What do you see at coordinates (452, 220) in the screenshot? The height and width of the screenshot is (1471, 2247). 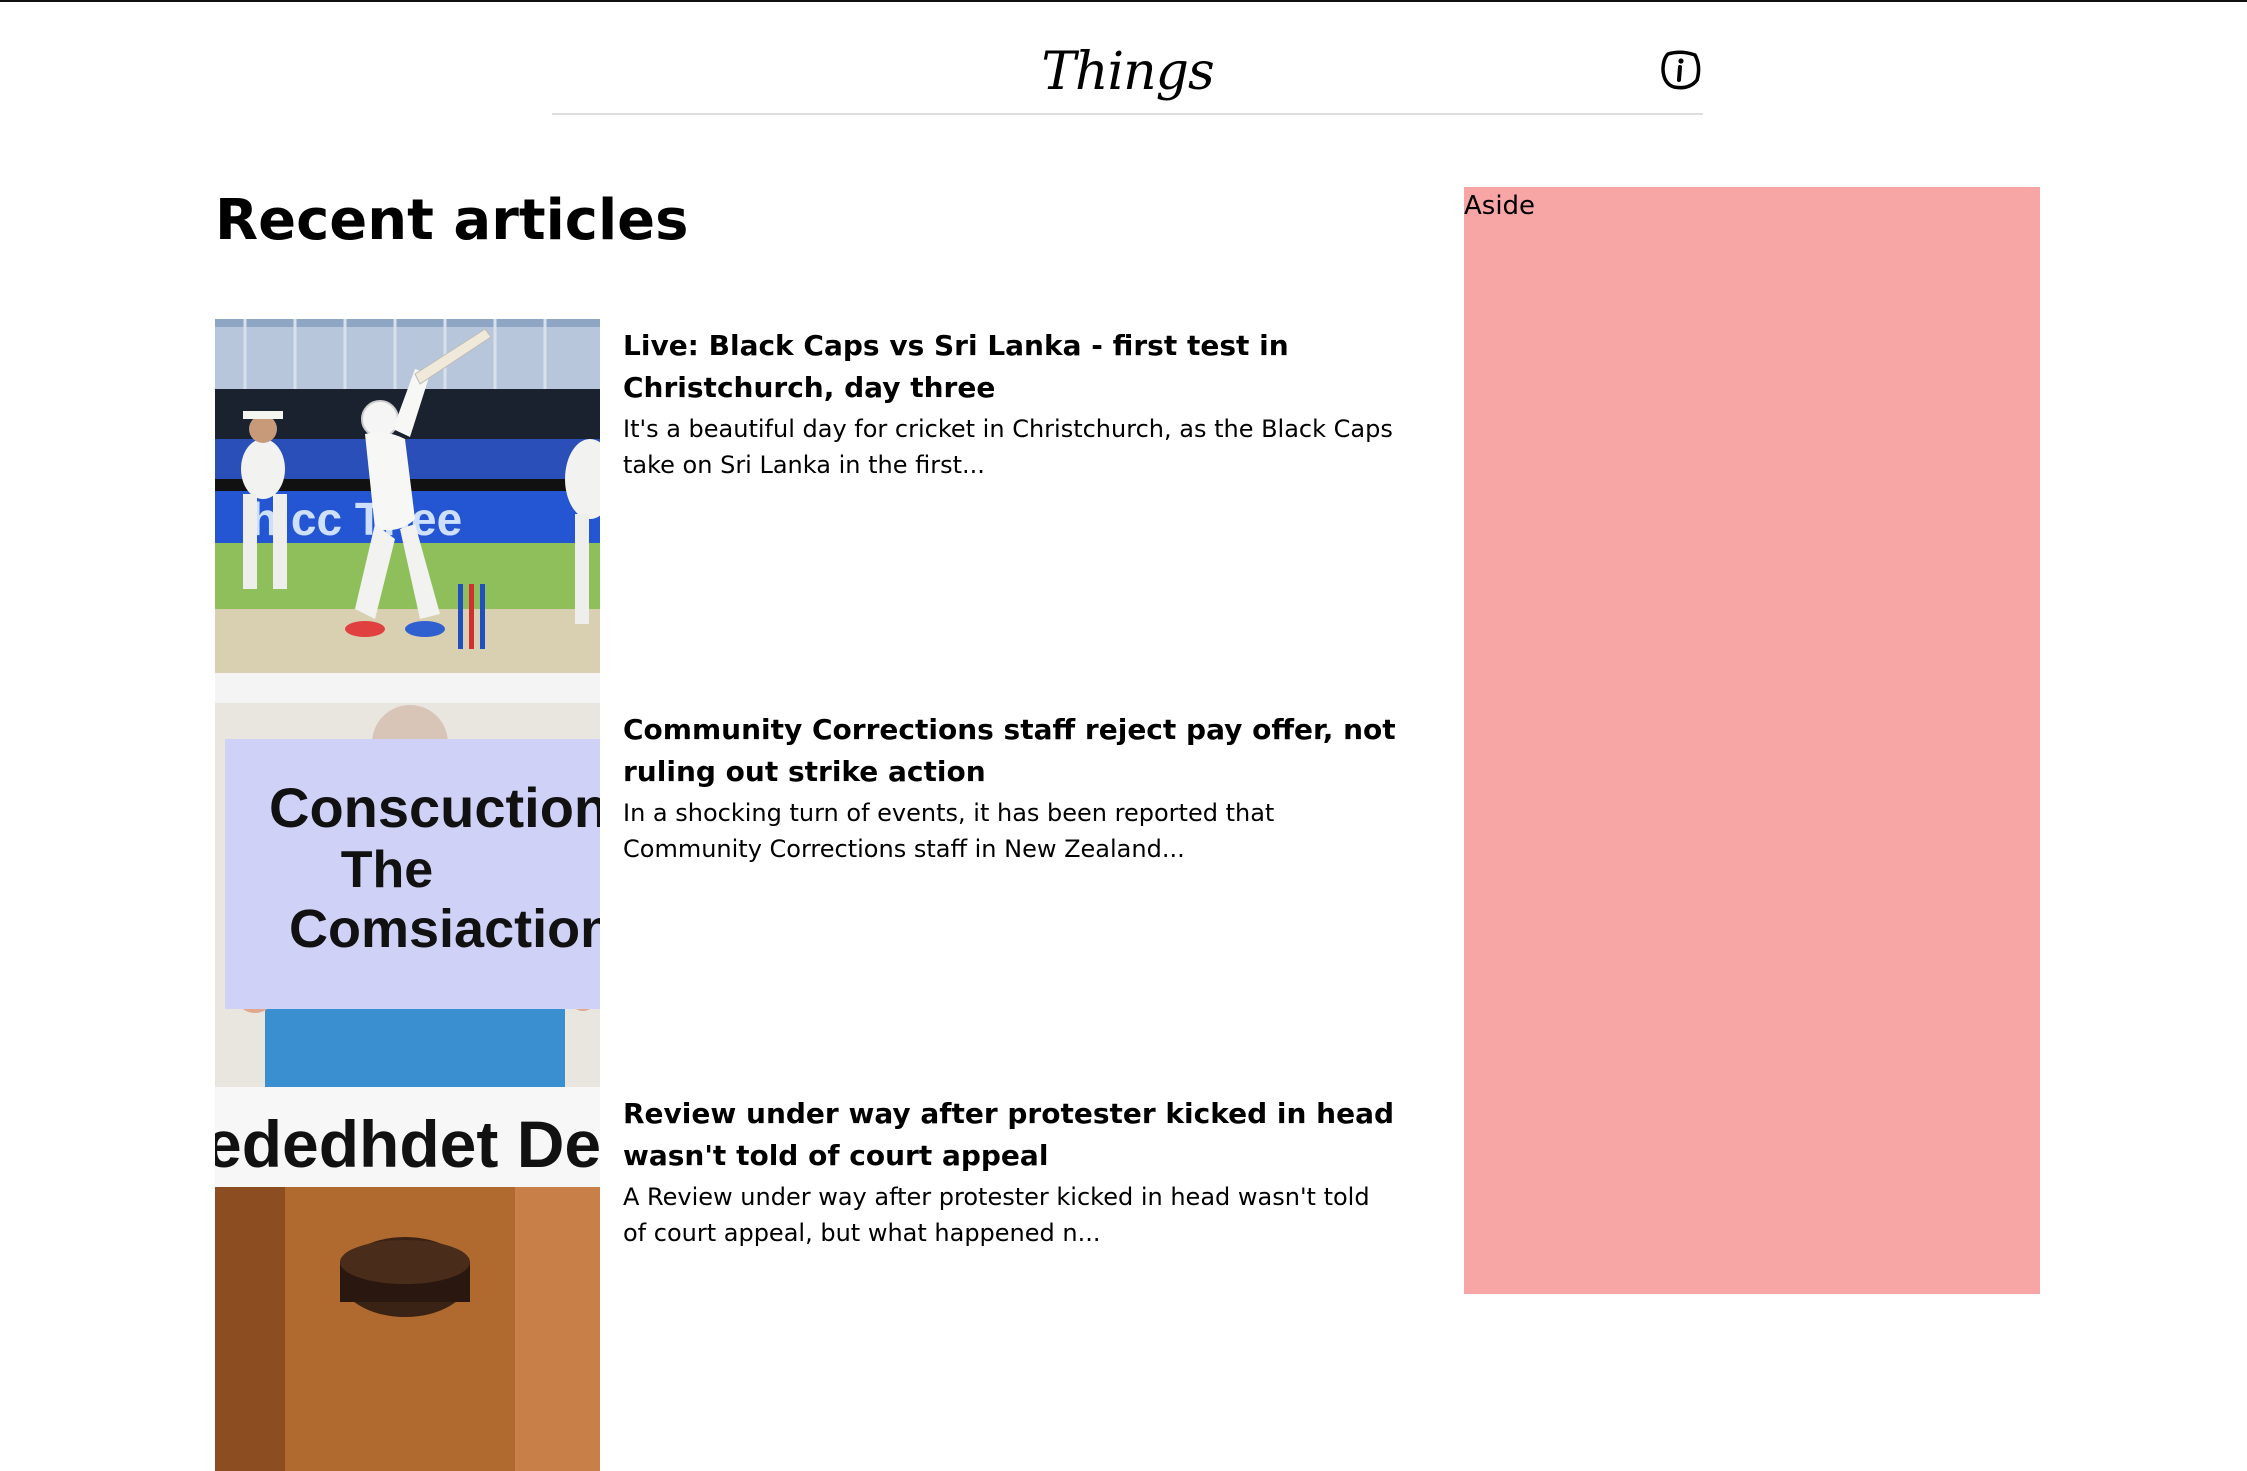 I see `page-title: Recent articles` at bounding box center [452, 220].